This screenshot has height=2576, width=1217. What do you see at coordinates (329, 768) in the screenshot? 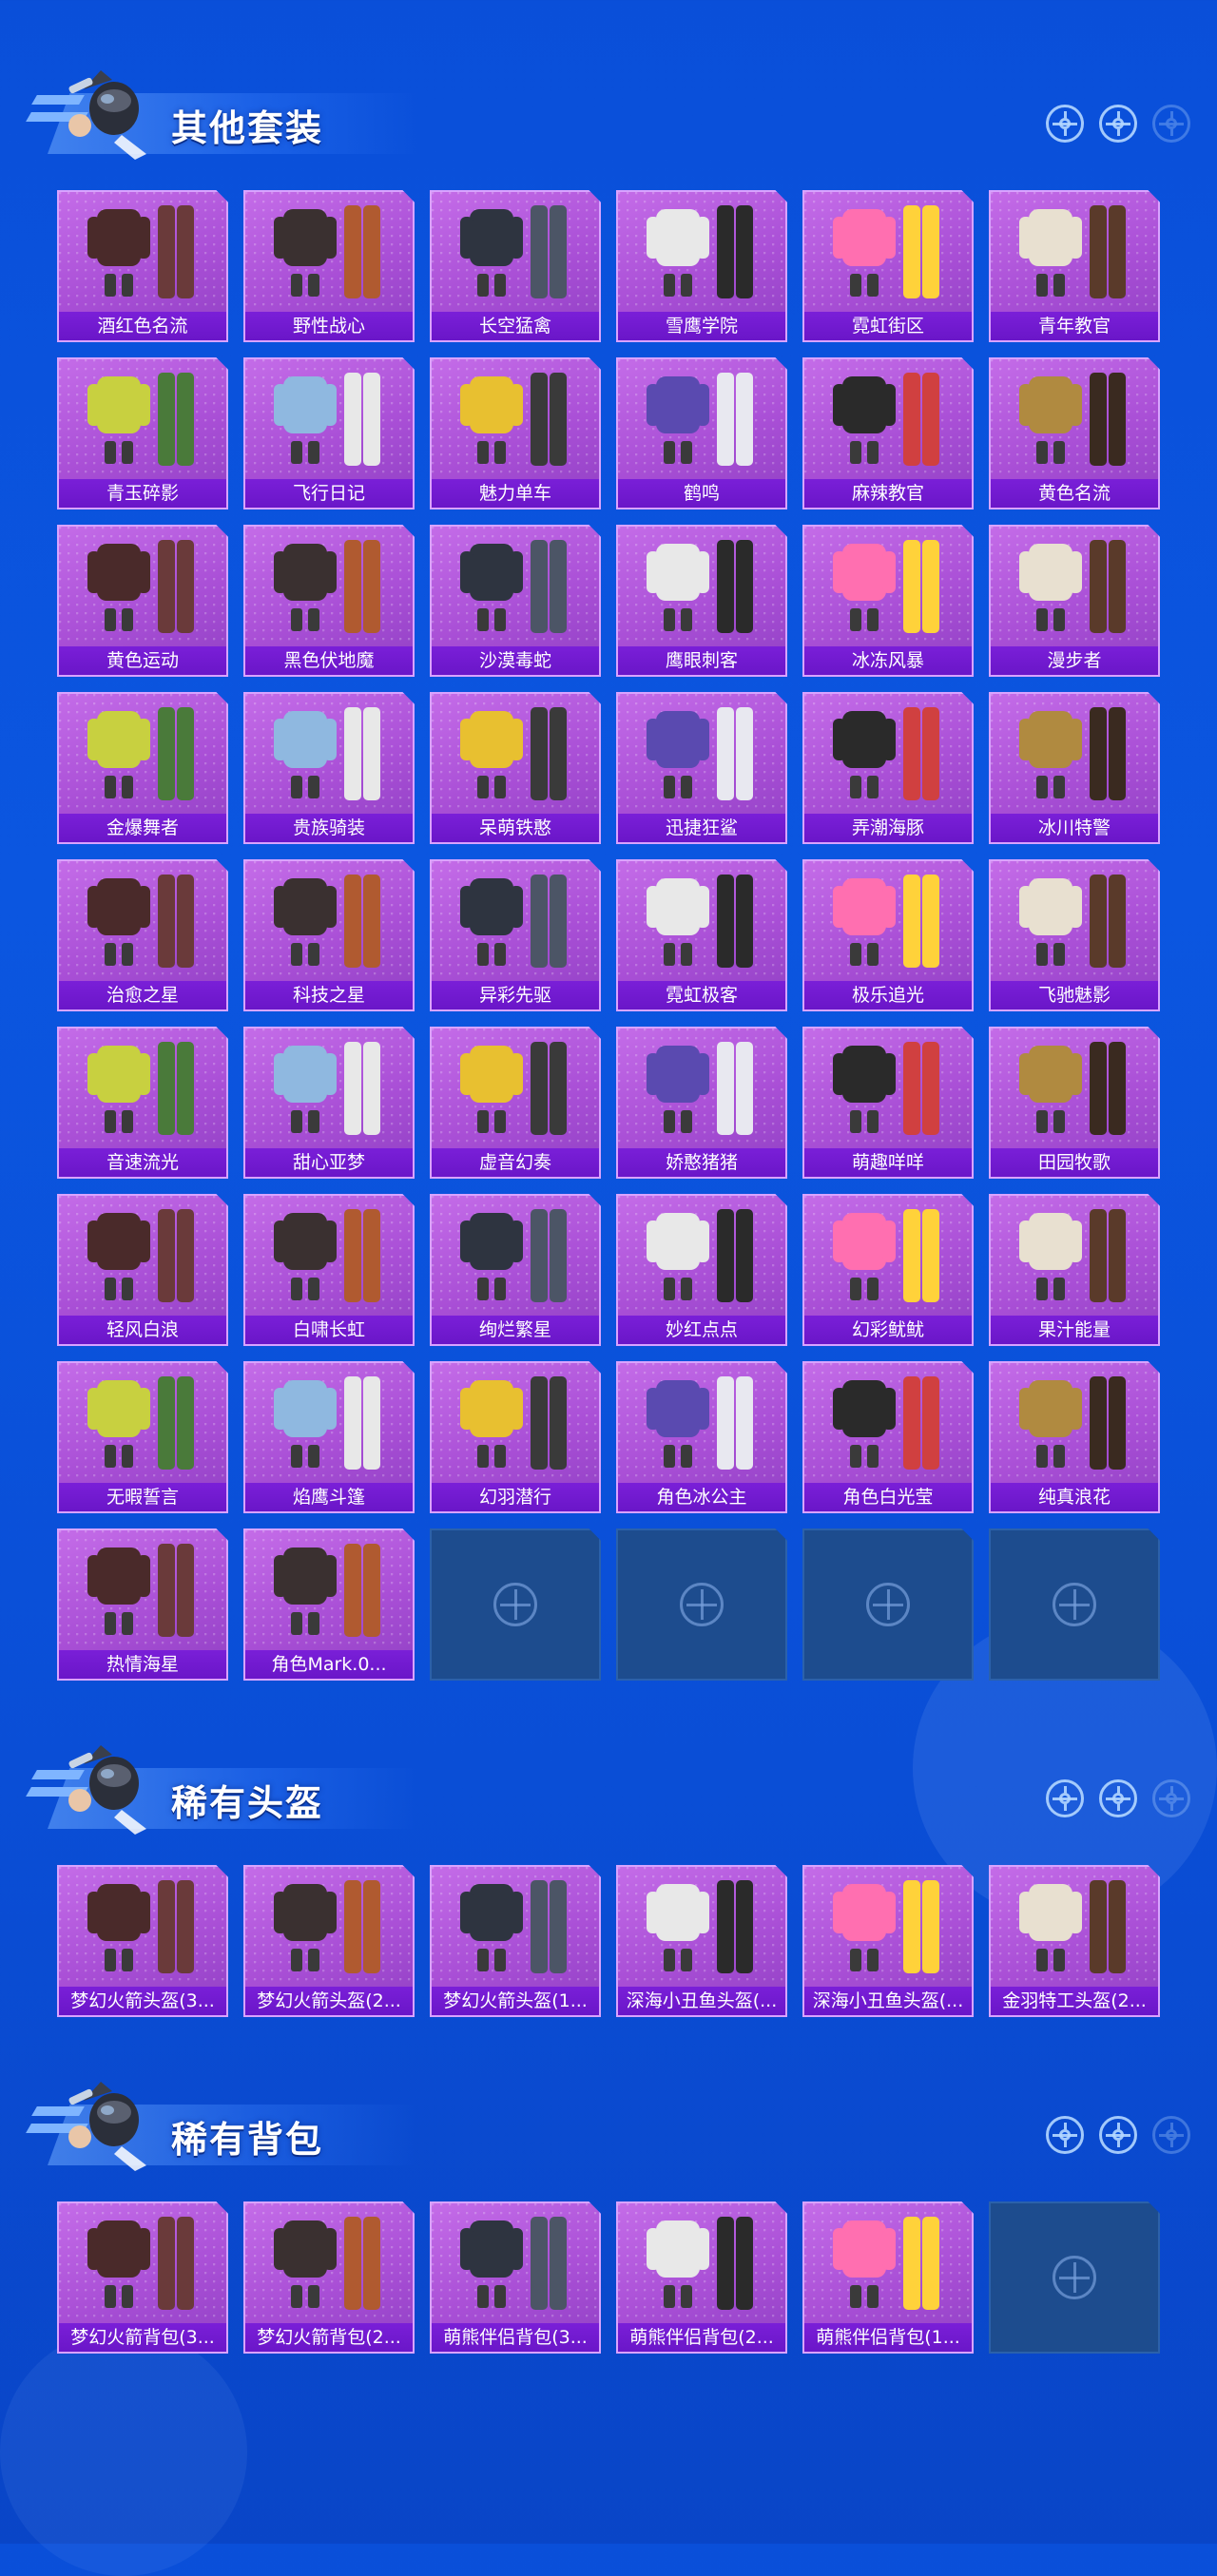
I see `item-card: 贵族骑装` at bounding box center [329, 768].